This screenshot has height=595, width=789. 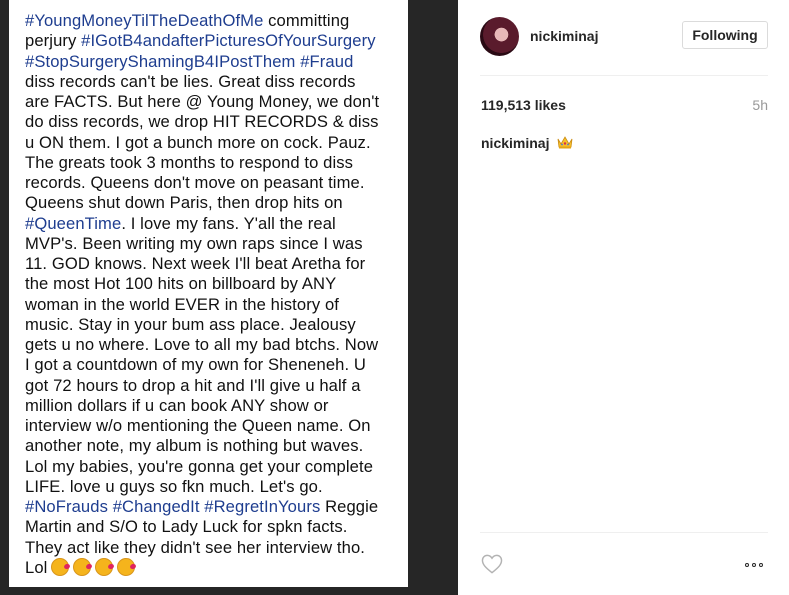 I want to click on hashtag-text: #YoungMoneyTilTheDeathOfMe, so click(x=144, y=20).